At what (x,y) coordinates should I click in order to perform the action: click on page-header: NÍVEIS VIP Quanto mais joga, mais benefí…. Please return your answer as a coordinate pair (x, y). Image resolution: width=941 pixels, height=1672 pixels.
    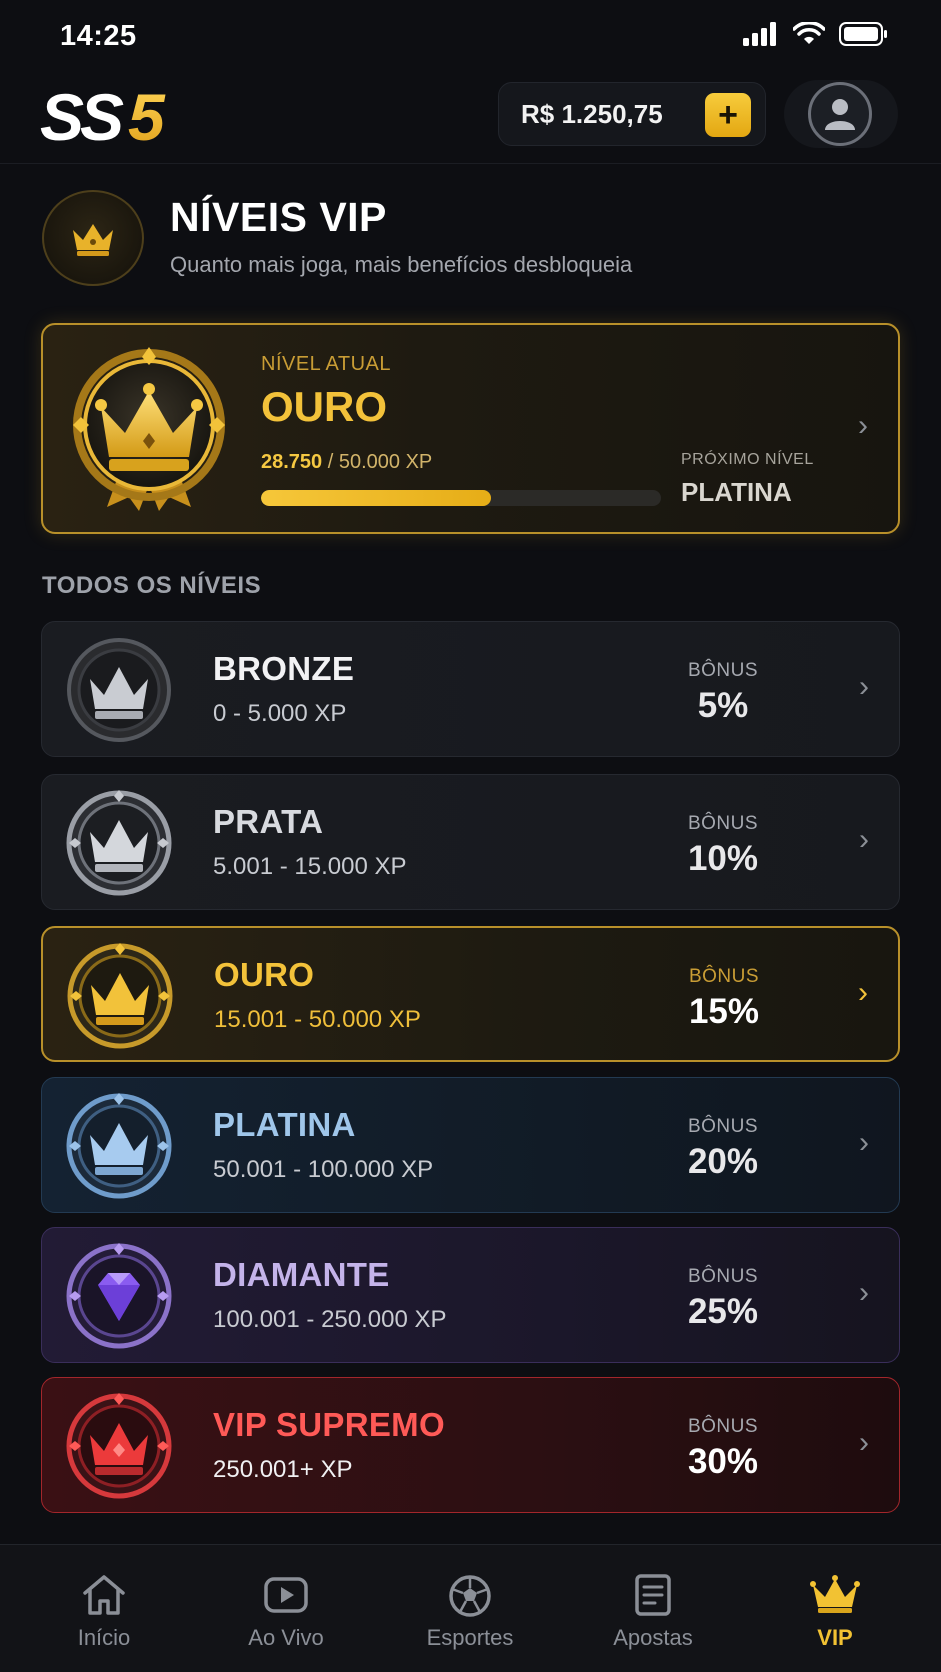
    Looking at the image, I should click on (472, 240).